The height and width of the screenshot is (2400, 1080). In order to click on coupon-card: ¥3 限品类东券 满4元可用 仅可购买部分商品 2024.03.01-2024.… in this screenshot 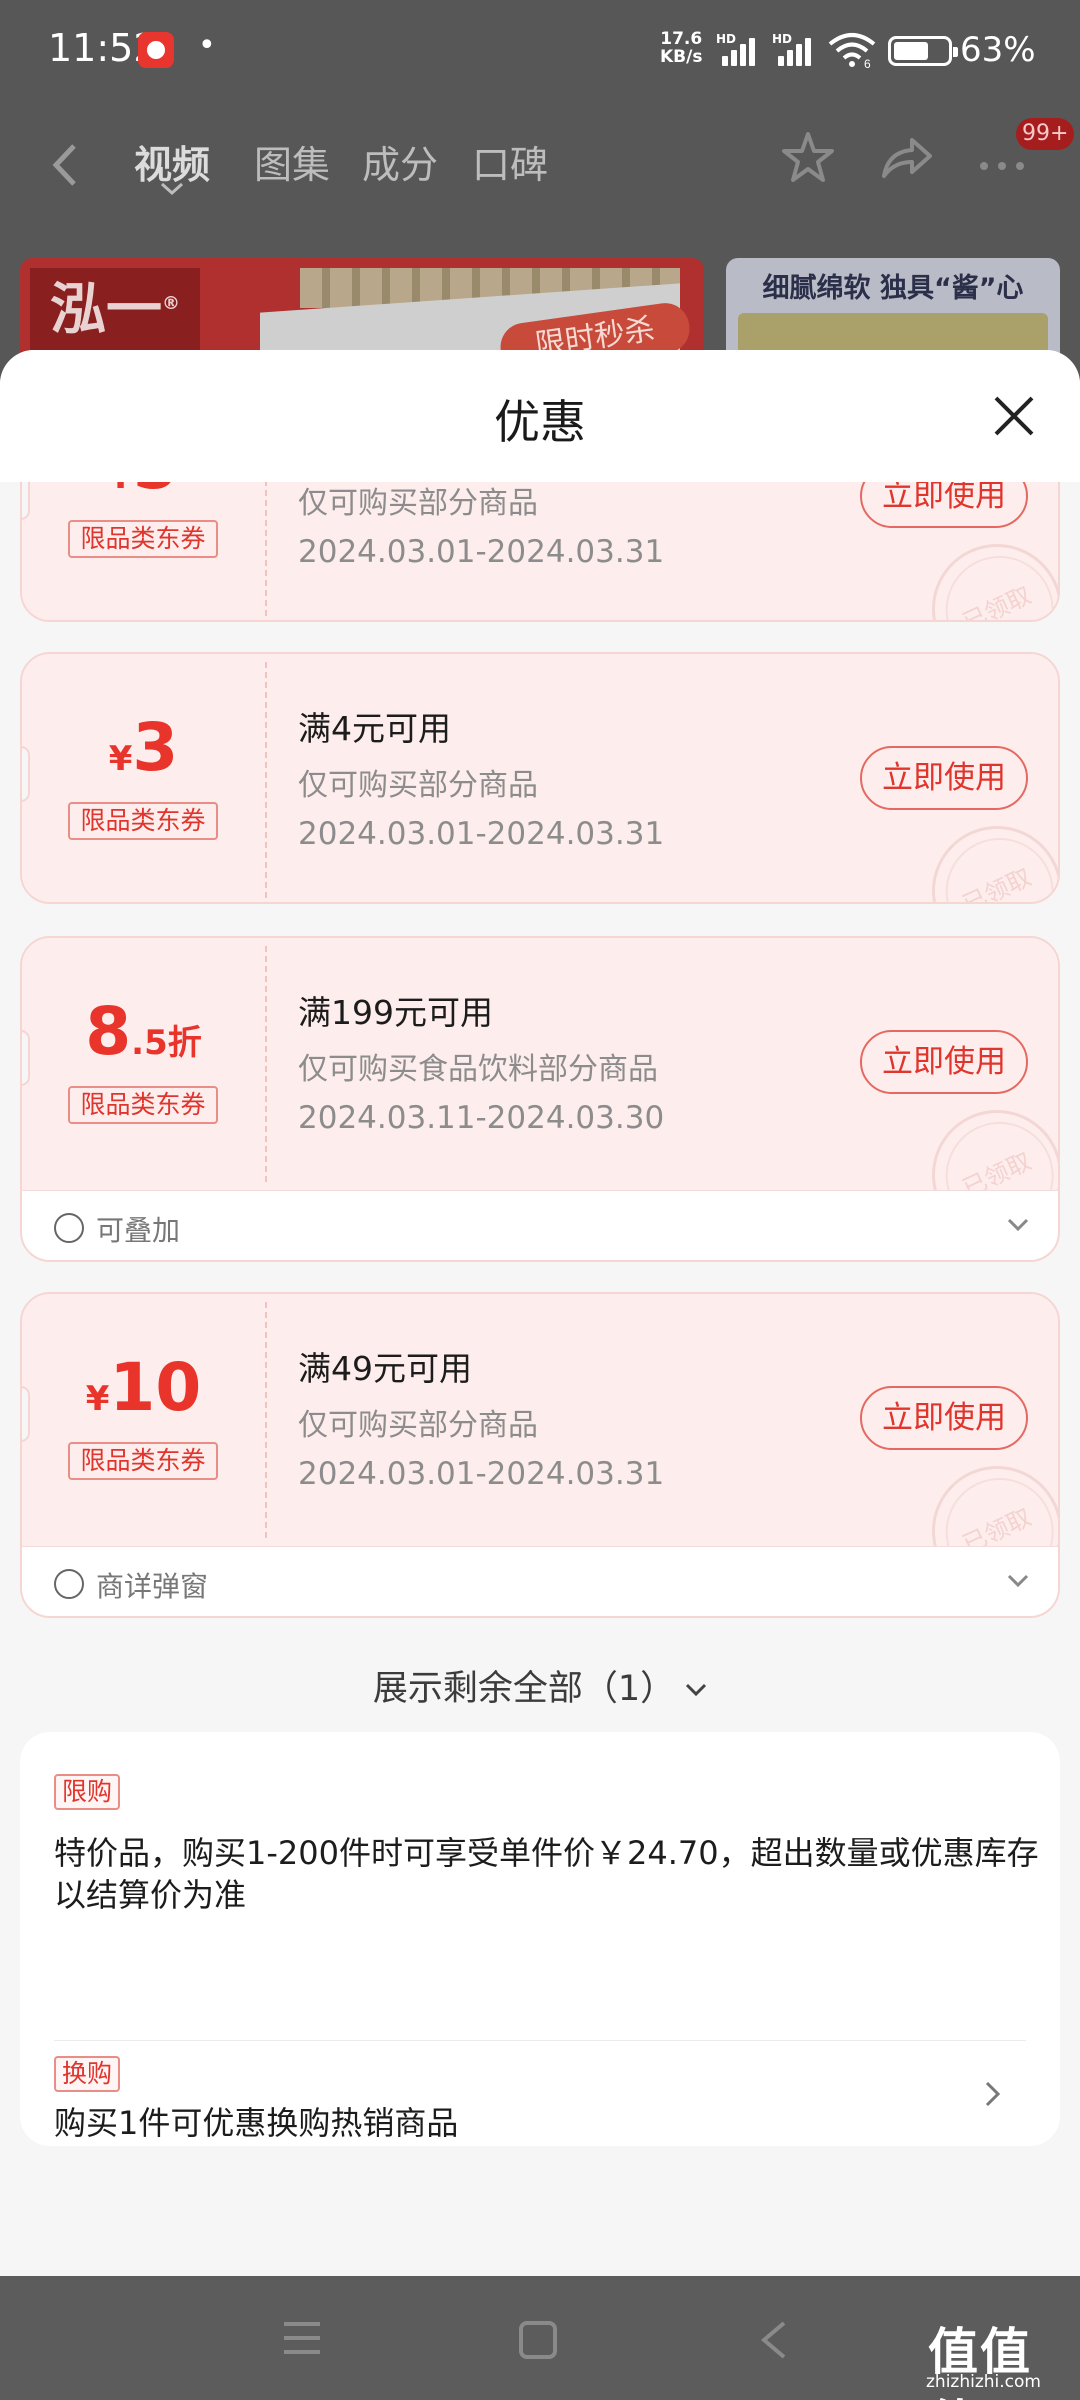, I will do `click(540, 778)`.